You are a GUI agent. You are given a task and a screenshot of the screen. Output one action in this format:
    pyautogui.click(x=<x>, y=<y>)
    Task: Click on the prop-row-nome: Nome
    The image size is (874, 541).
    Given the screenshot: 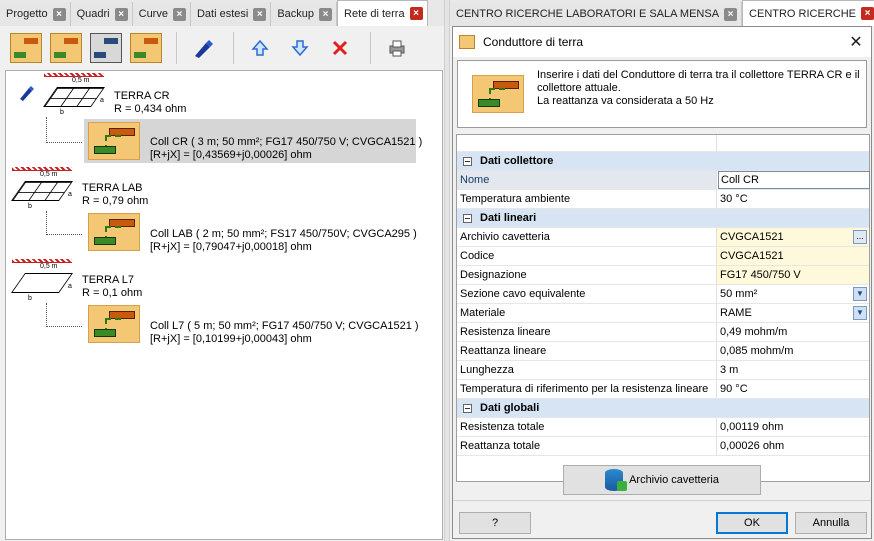 What is the action you would take?
    pyautogui.click(x=663, y=180)
    